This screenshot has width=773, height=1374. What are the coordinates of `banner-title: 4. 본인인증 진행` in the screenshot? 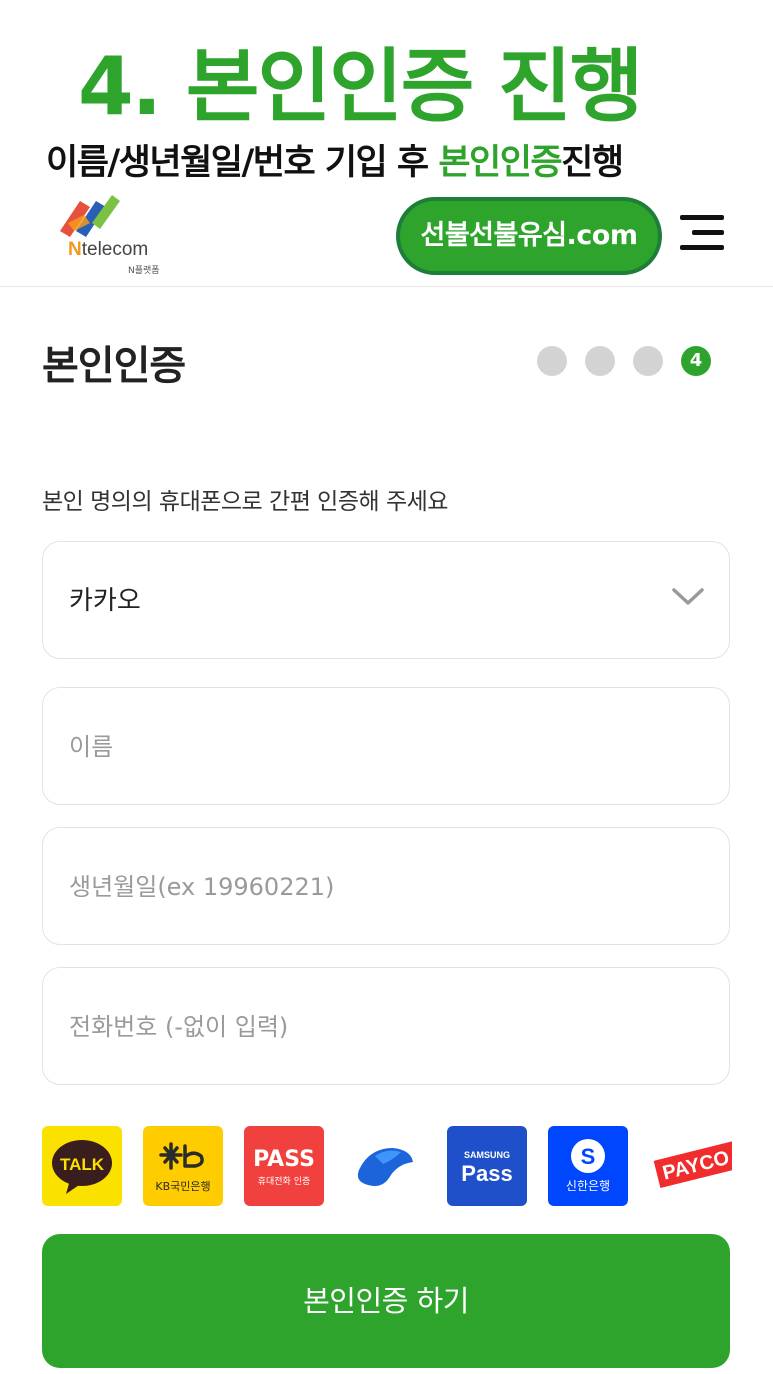 It's located at (360, 86).